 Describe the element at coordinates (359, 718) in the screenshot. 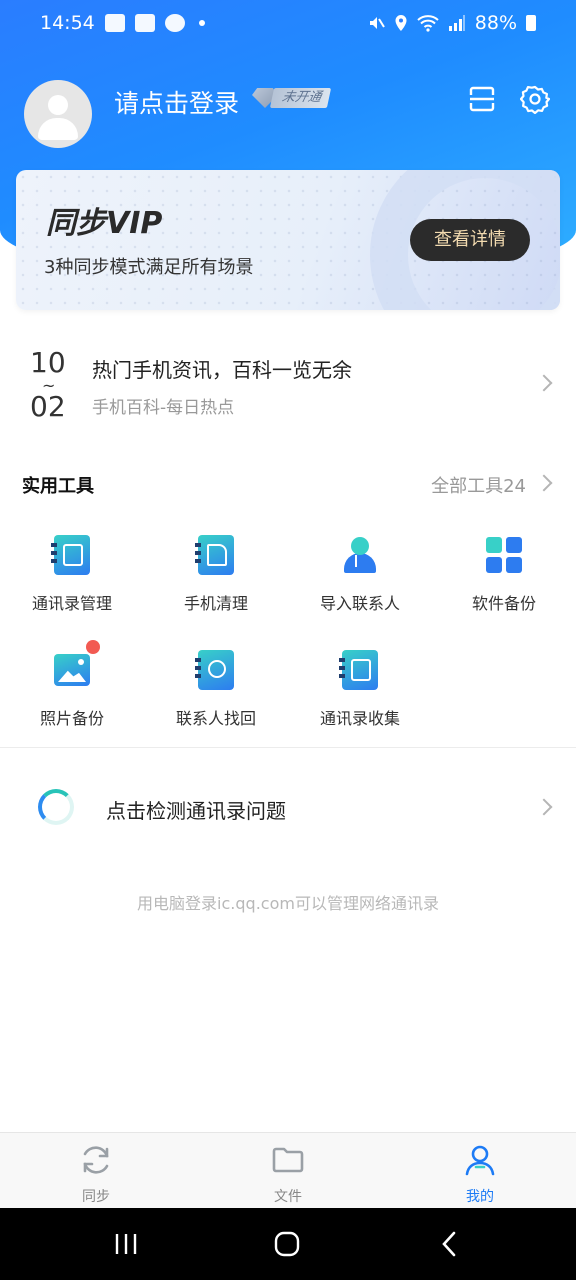

I see `tool-label: 通讯录收集` at that location.